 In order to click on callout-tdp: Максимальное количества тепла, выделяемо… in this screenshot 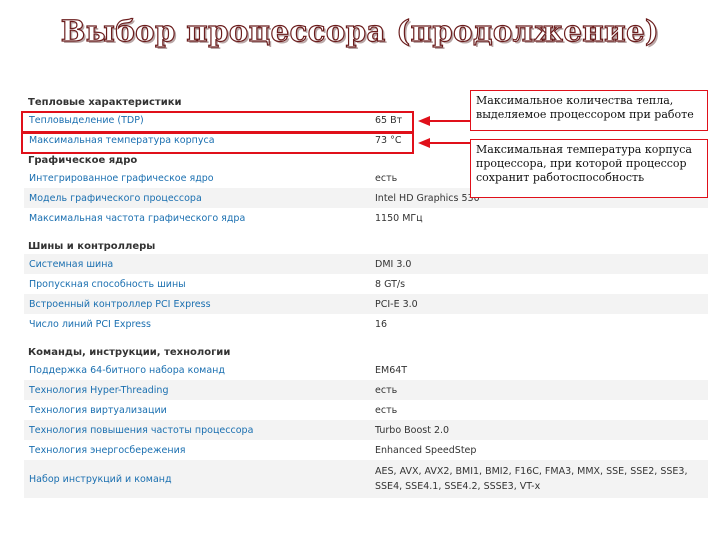, I will do `click(589, 110)`.